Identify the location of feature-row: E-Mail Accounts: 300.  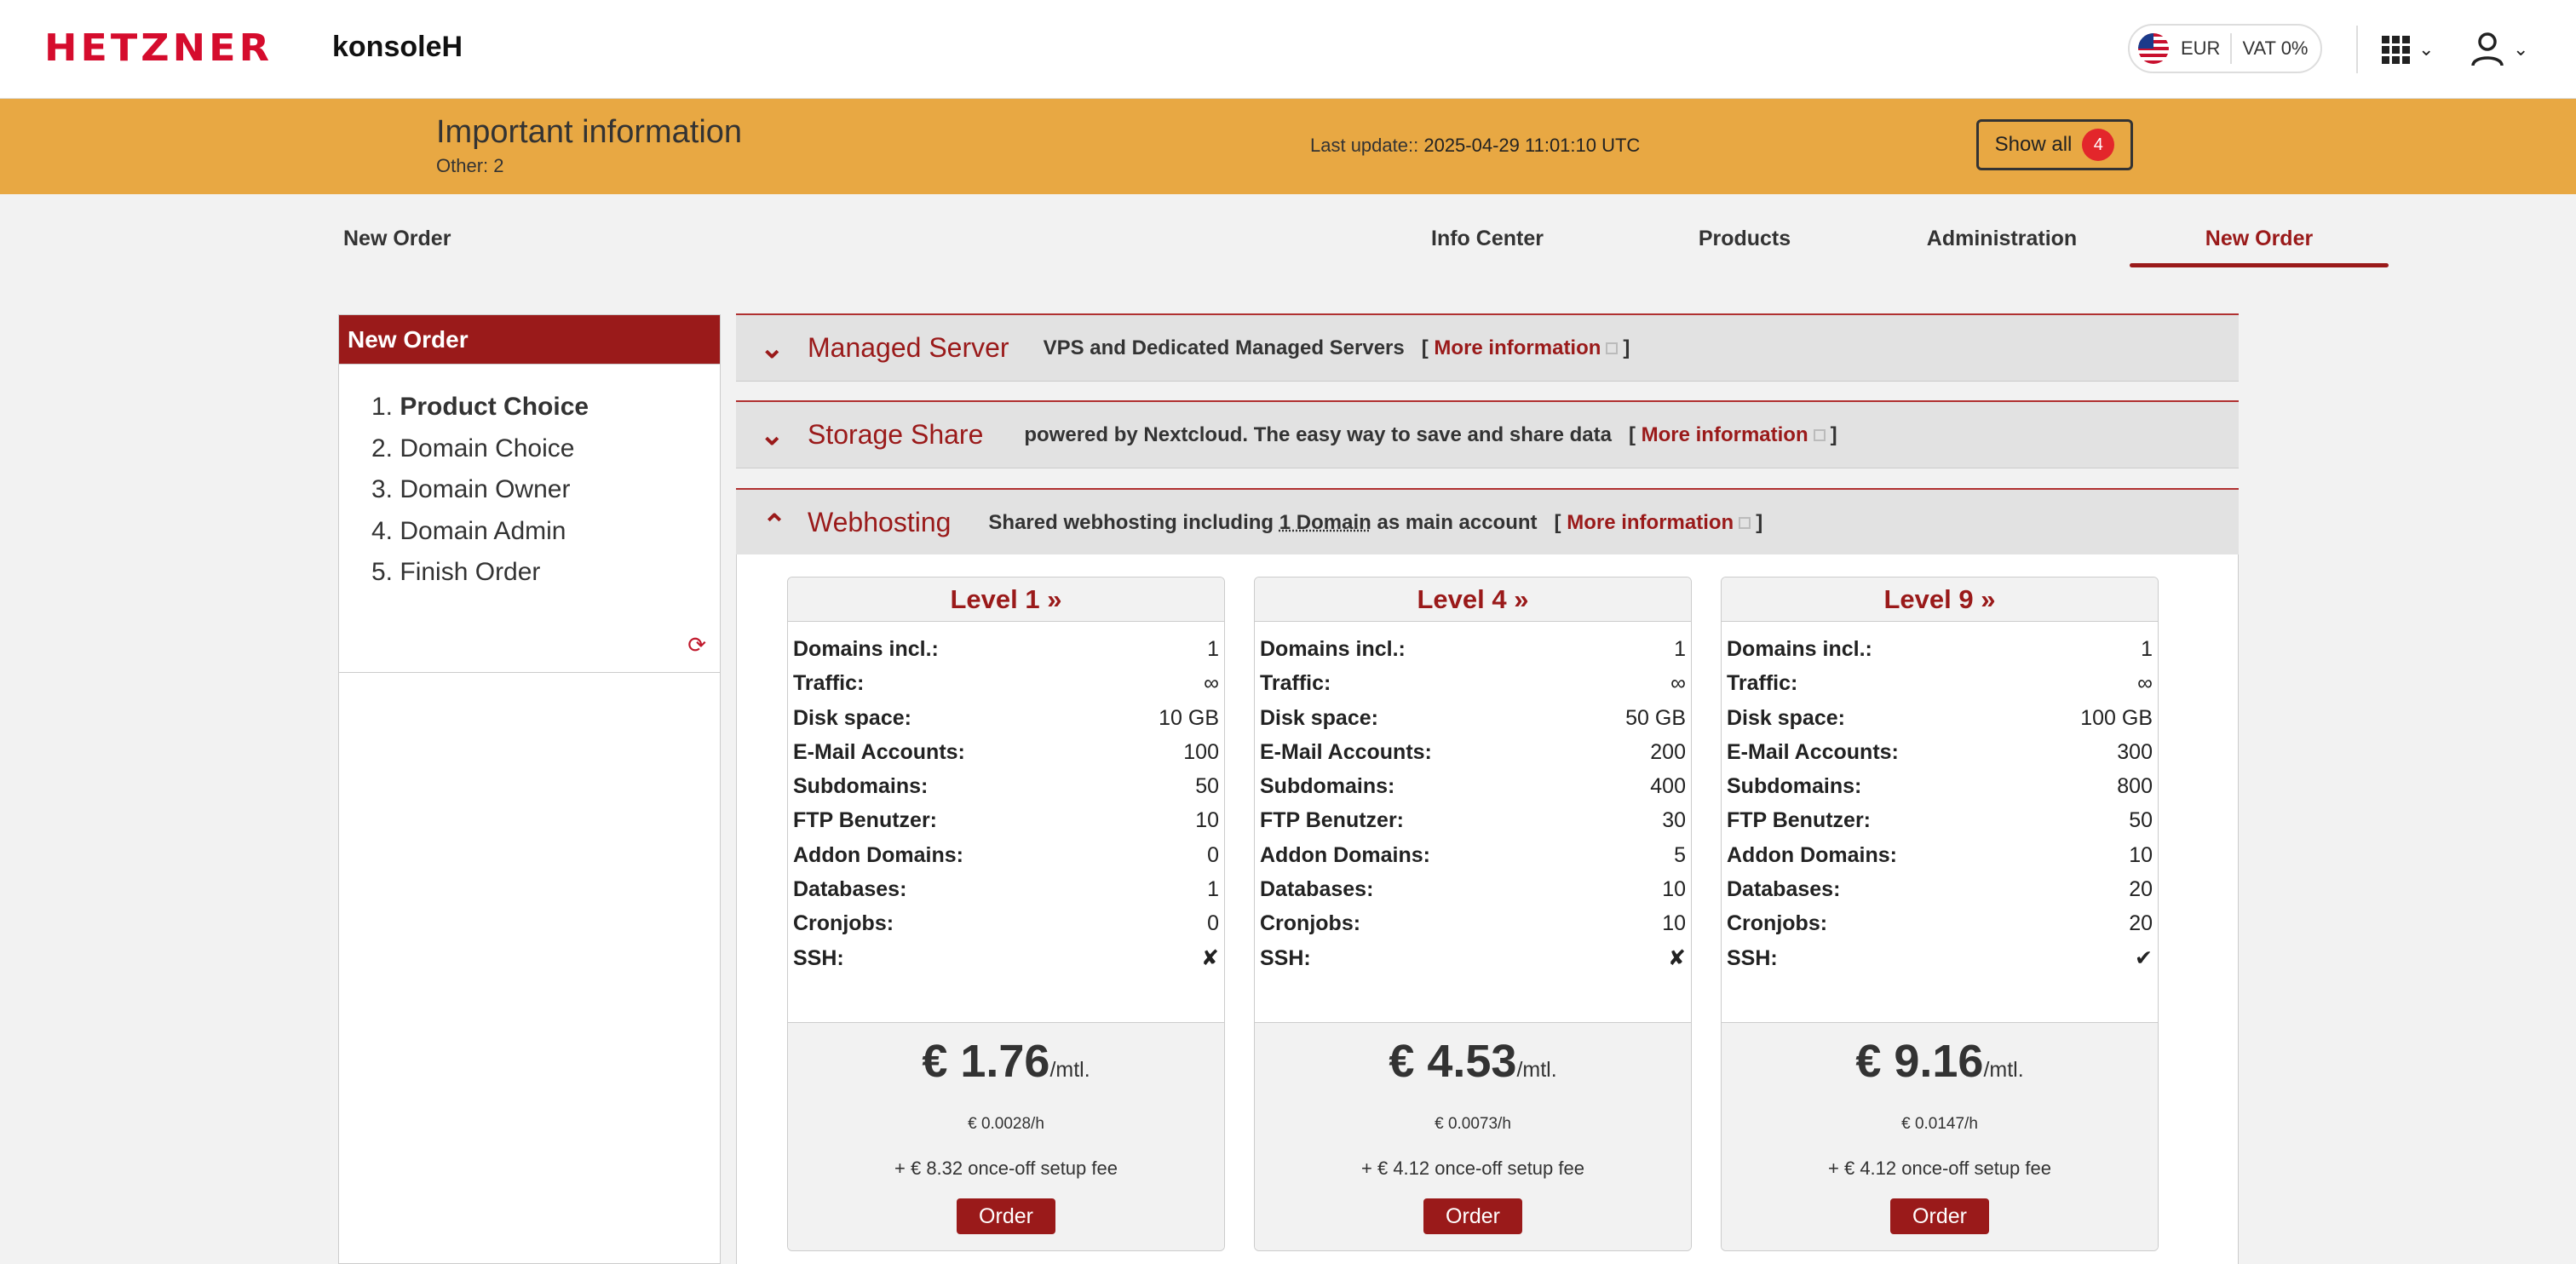
(1940, 751).